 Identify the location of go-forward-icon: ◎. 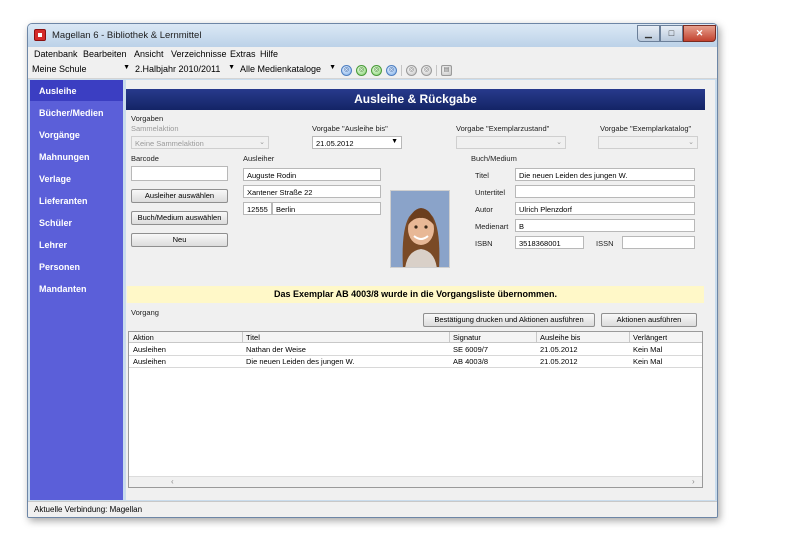
(376, 70).